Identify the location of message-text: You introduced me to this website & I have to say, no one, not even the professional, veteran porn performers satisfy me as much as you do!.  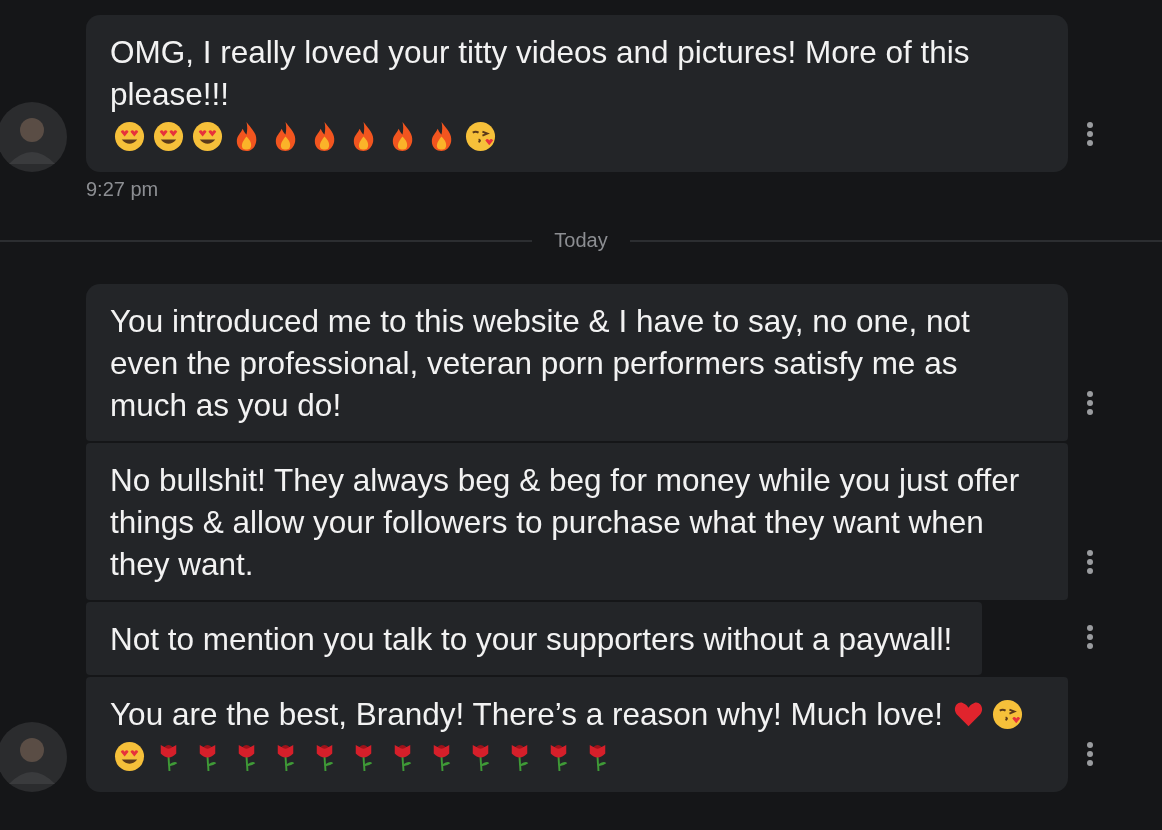
(540, 363).